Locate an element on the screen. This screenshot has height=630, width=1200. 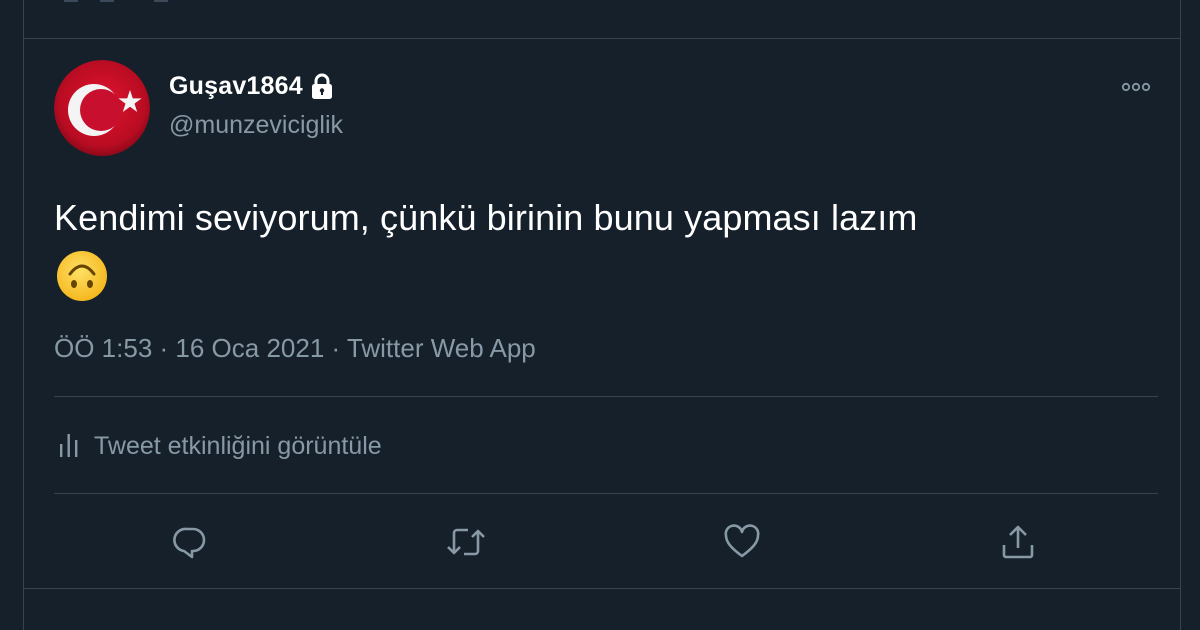
like-button is located at coordinates (742, 544).